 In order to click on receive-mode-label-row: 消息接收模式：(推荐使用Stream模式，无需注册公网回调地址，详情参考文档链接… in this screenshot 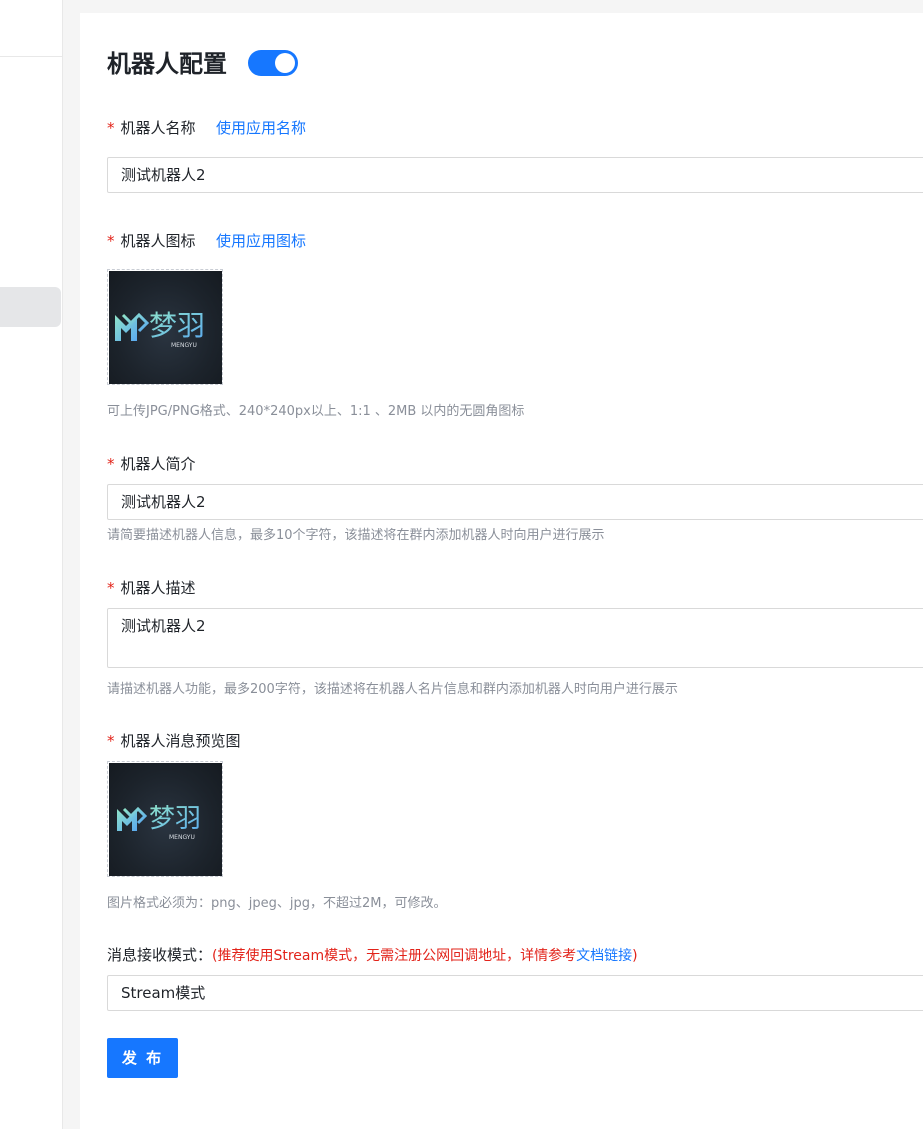, I will do `click(372, 954)`.